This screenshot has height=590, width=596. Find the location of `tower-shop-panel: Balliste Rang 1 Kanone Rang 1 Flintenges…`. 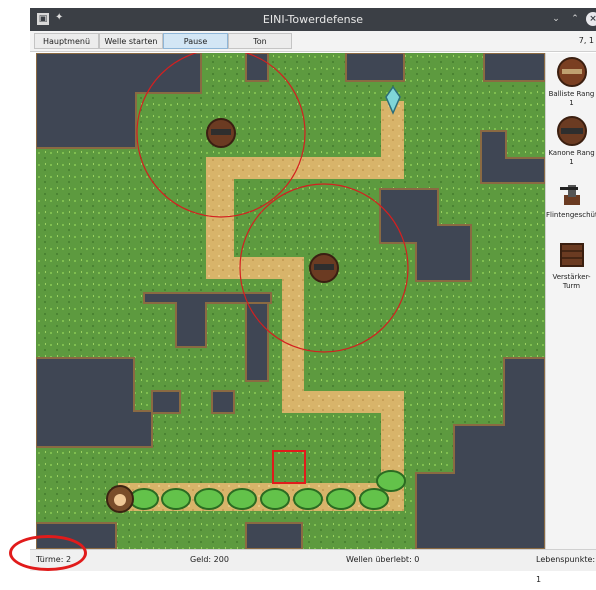

tower-shop-panel: Balliste Rang 1 Kanone Rang 1 Flintenges… is located at coordinates (570, 301).